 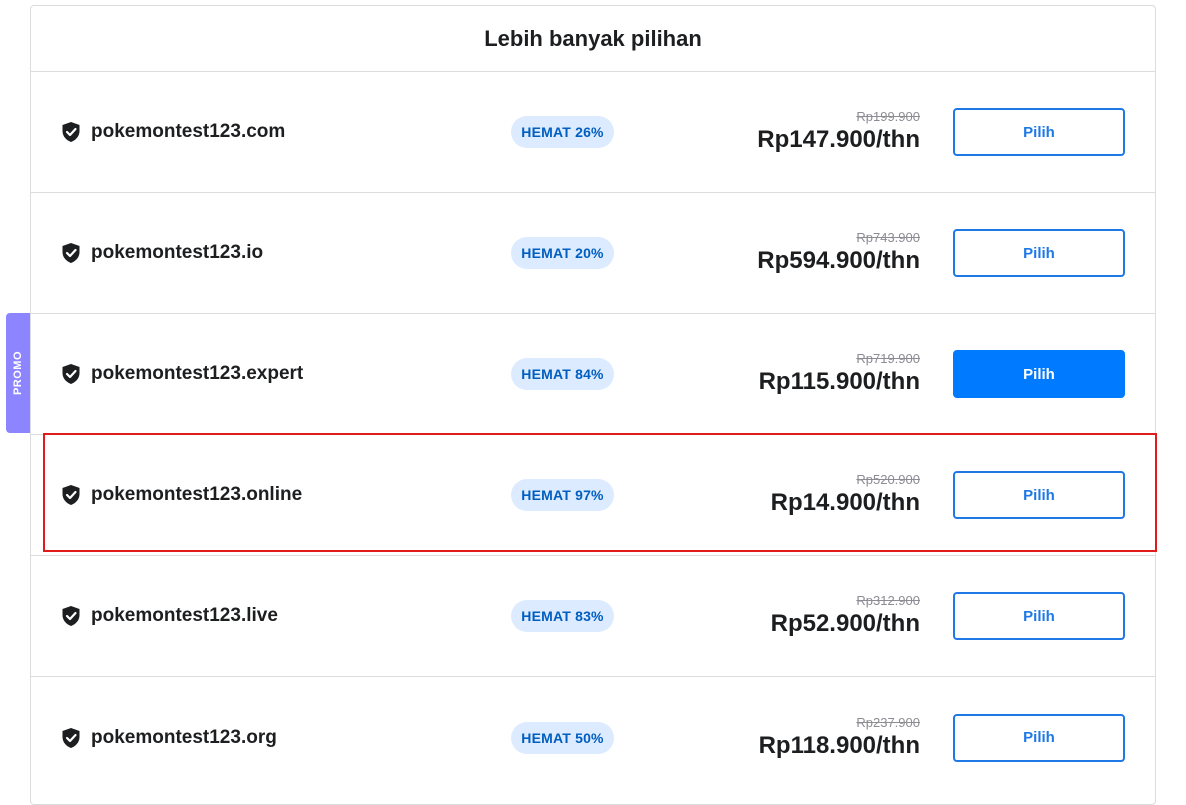 I want to click on price-block: Rp719.900 Rp115.900/thn, so click(x=839, y=374).